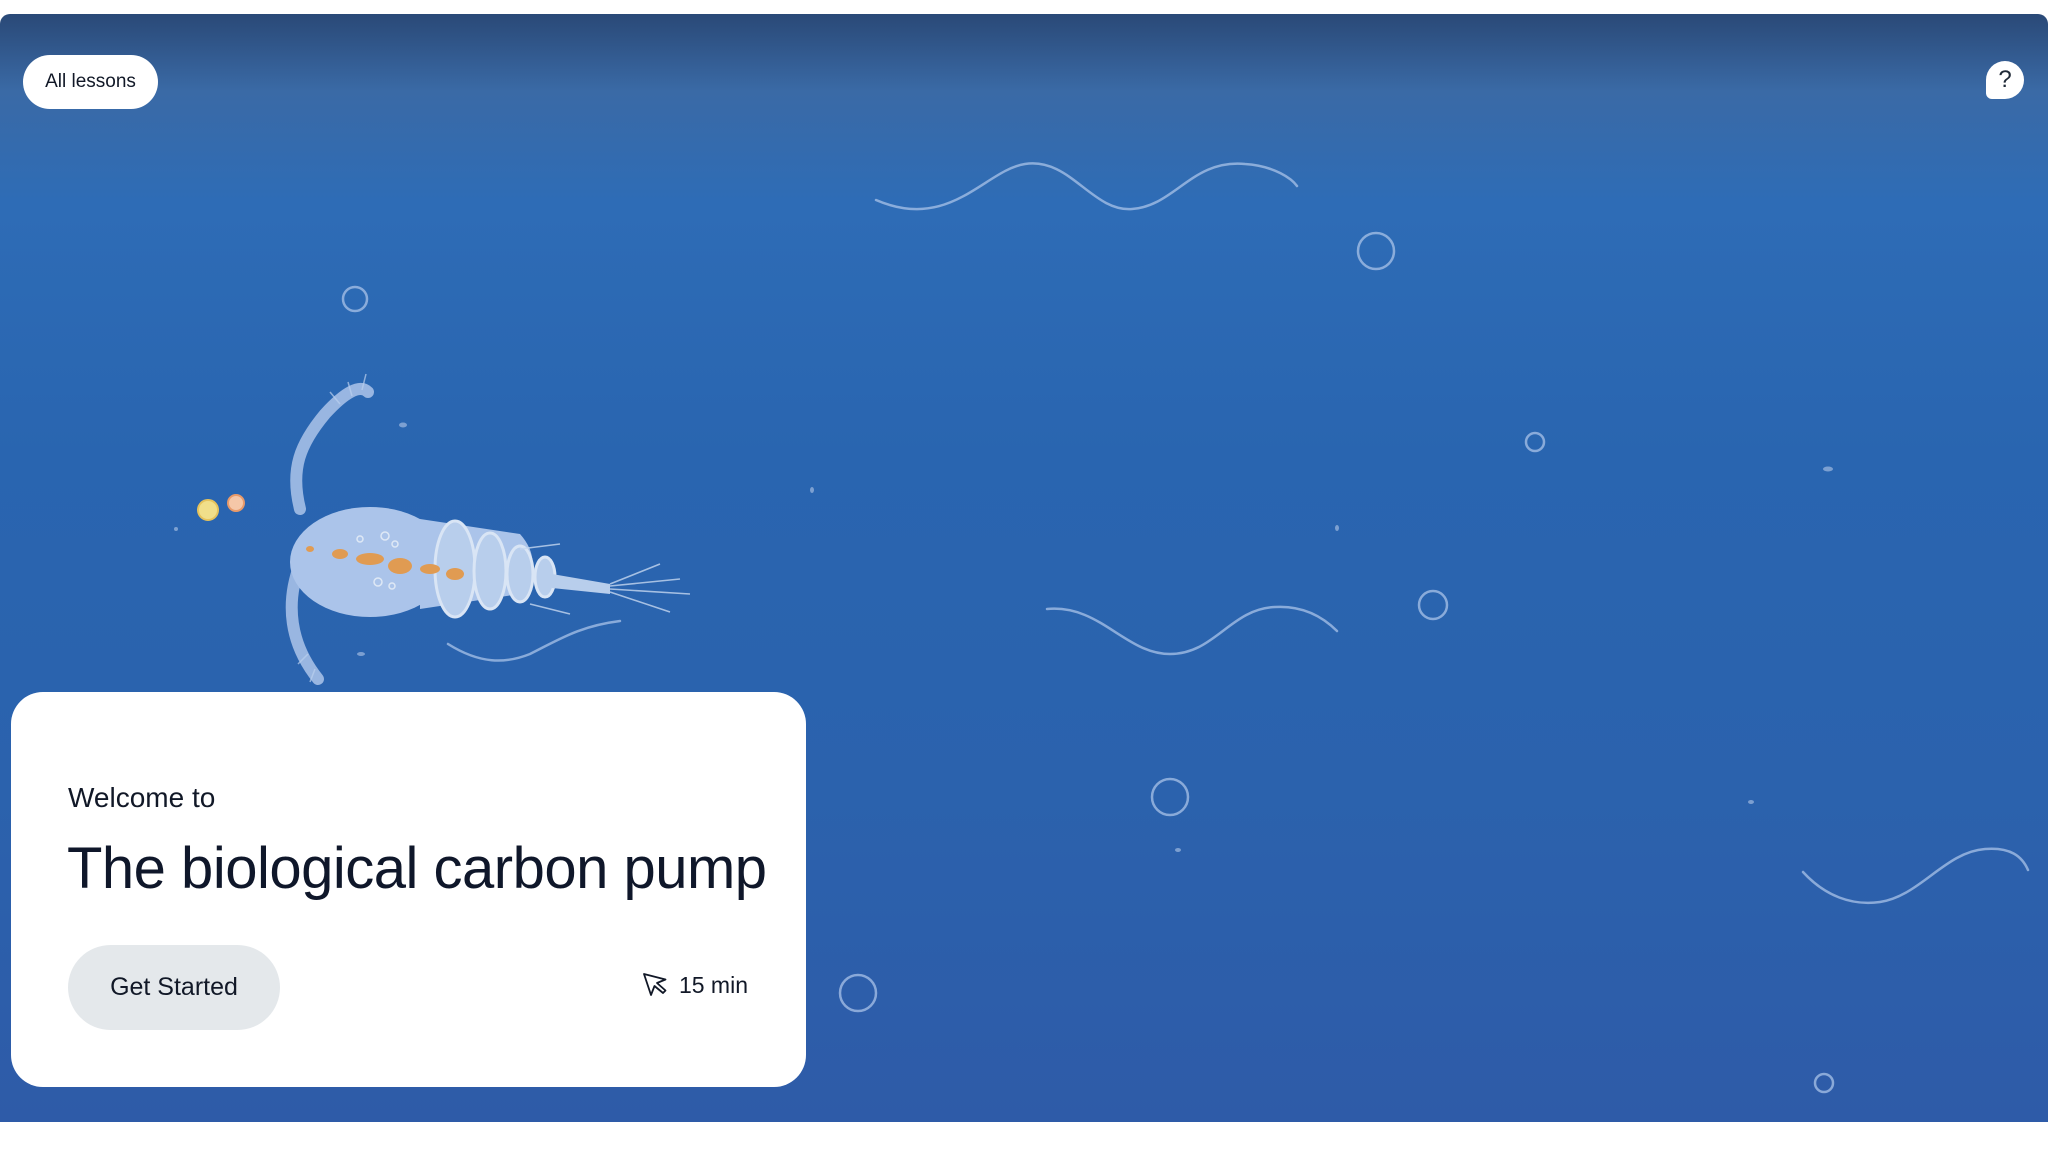 The width and height of the screenshot is (2048, 1152). I want to click on all-lessons-button: All lessons, so click(90, 82).